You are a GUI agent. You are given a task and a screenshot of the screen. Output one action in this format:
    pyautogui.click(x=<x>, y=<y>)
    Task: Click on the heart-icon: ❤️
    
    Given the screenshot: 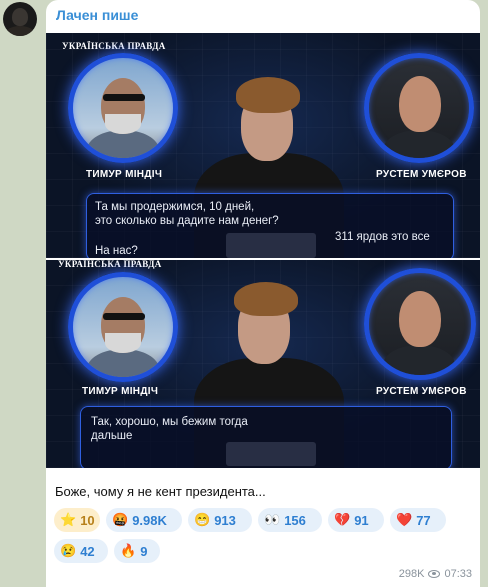 What is the action you would take?
    pyautogui.click(x=404, y=519)
    